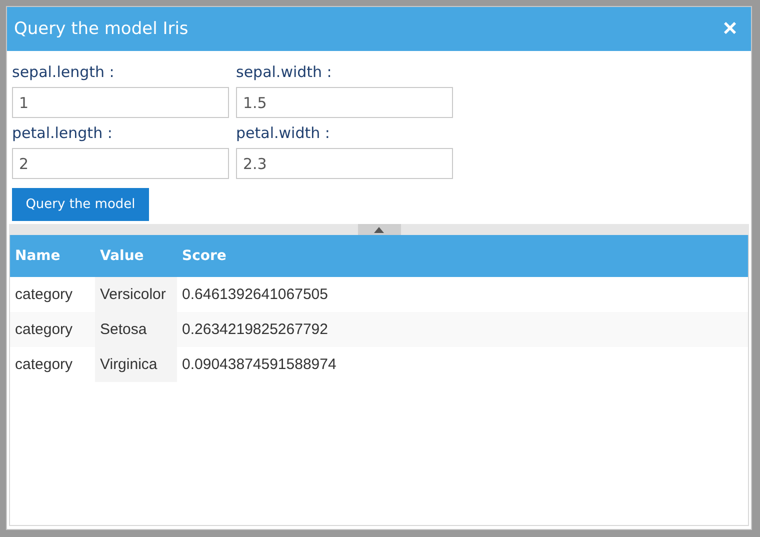  Describe the element at coordinates (136, 256) in the screenshot. I see `column-header: Value` at that location.